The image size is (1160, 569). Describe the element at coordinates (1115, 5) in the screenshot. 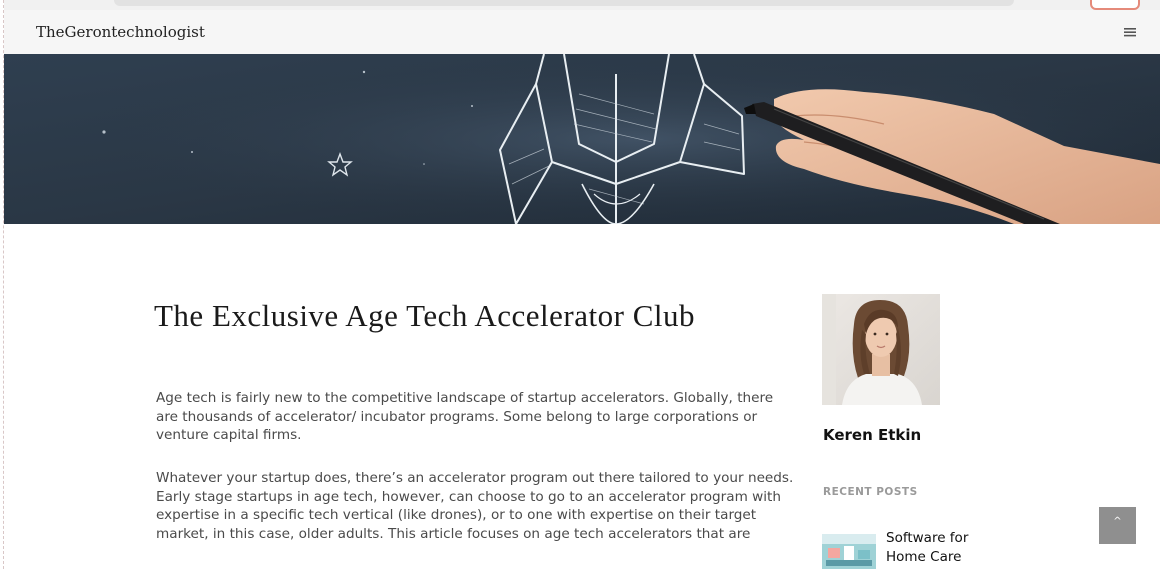

I see `browser-corner-button` at that location.